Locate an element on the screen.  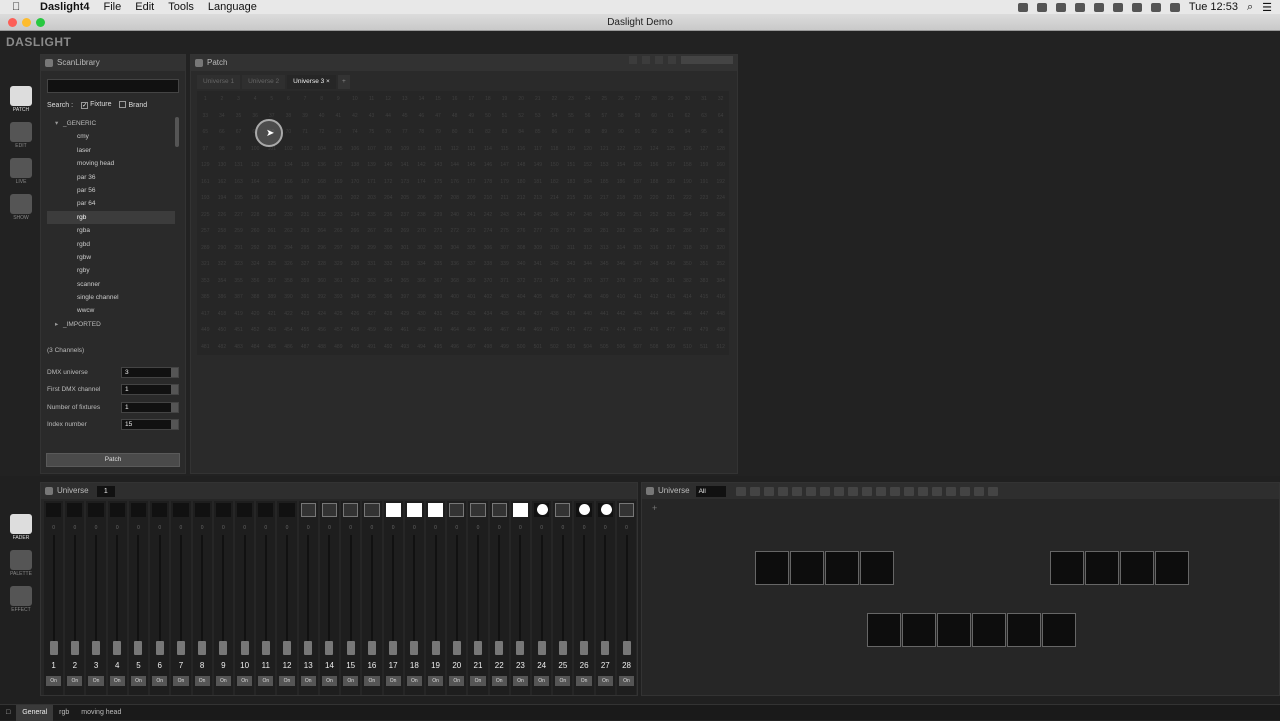
dmx-channel-cell: 258 is located at coordinates (222, 231).